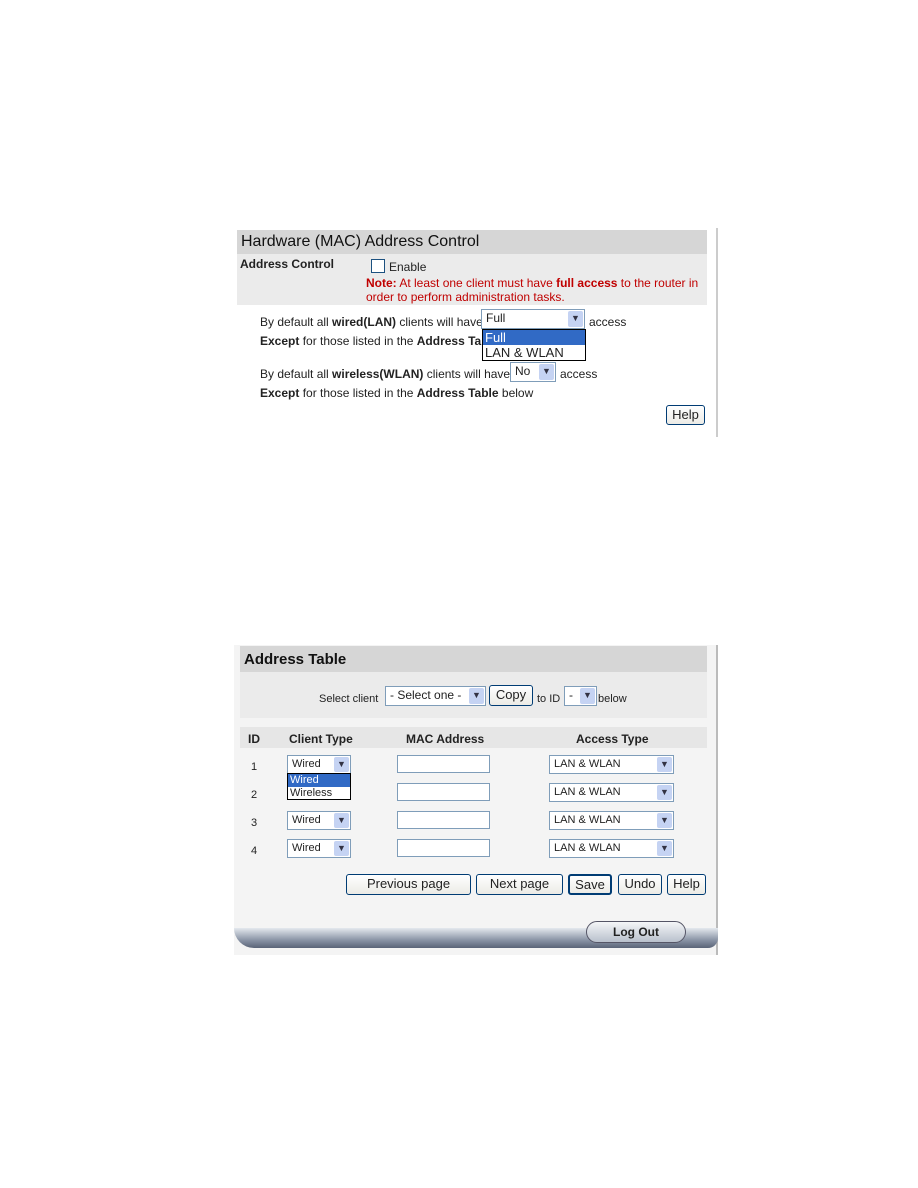  I want to click on to-id-dropdown: - ▼, so click(580, 696).